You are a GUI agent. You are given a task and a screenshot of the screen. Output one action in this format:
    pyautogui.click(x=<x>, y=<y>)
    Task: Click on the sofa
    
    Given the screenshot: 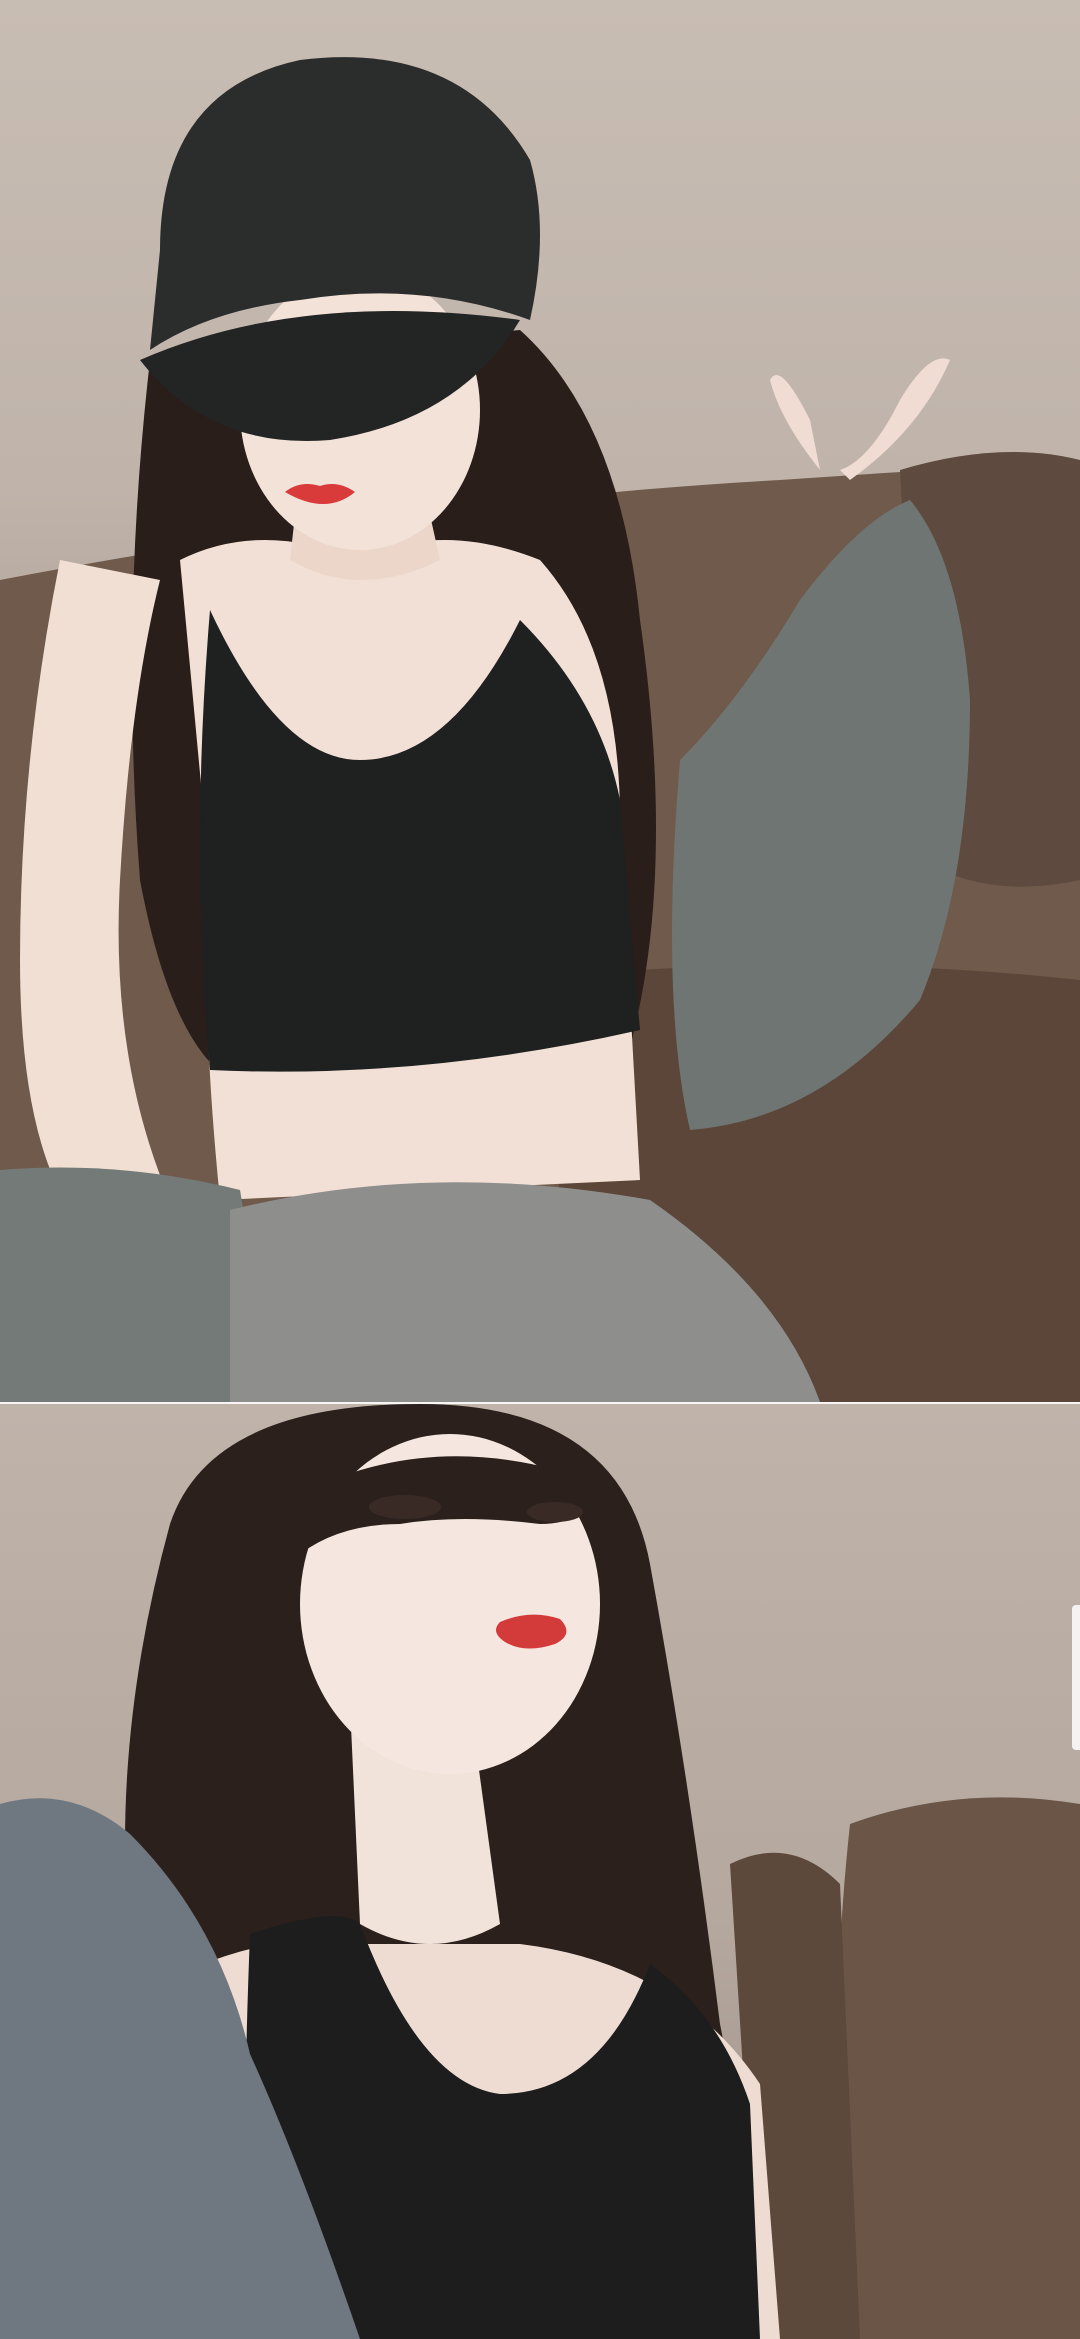 What is the action you would take?
    pyautogui.click(x=958, y=2068)
    